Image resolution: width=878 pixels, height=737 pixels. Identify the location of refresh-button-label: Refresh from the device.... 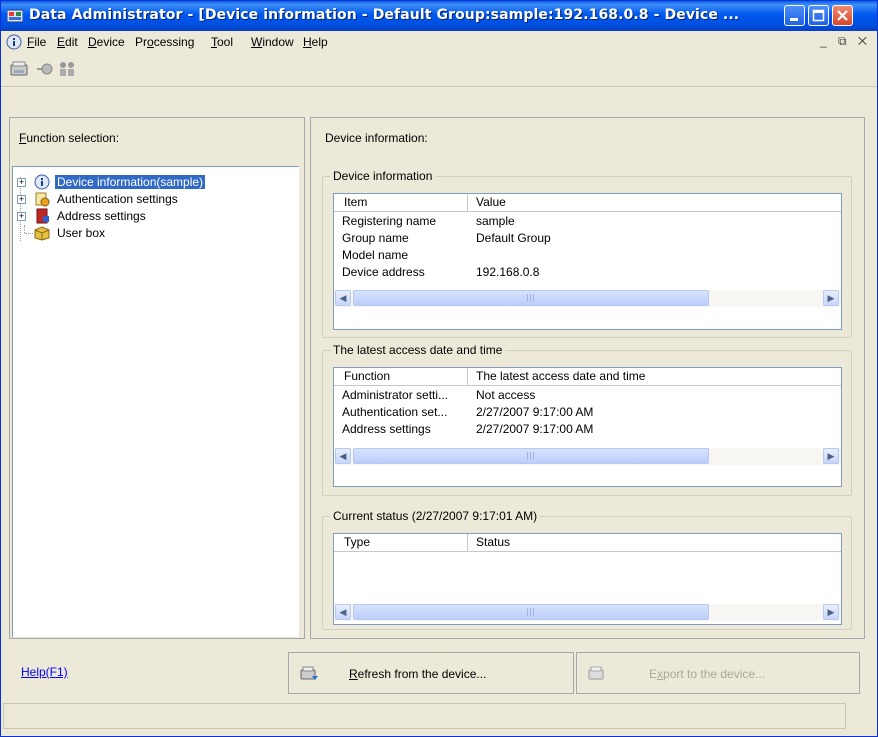
(418, 674).